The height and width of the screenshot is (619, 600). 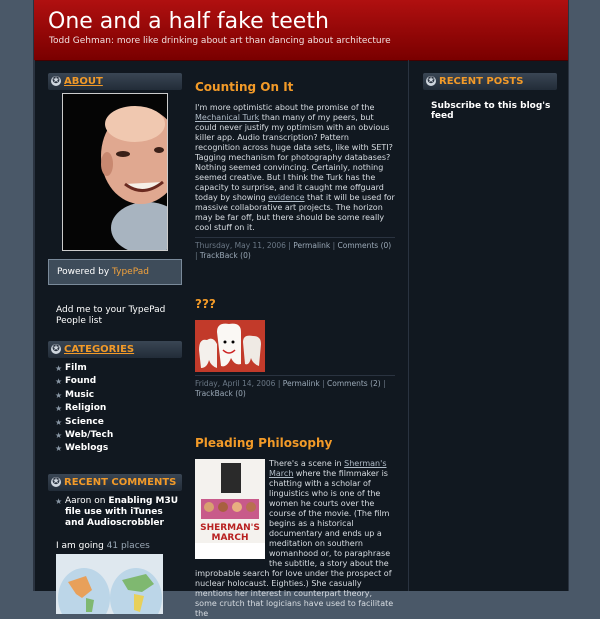 I want to click on post-title: ???, so click(x=295, y=304).